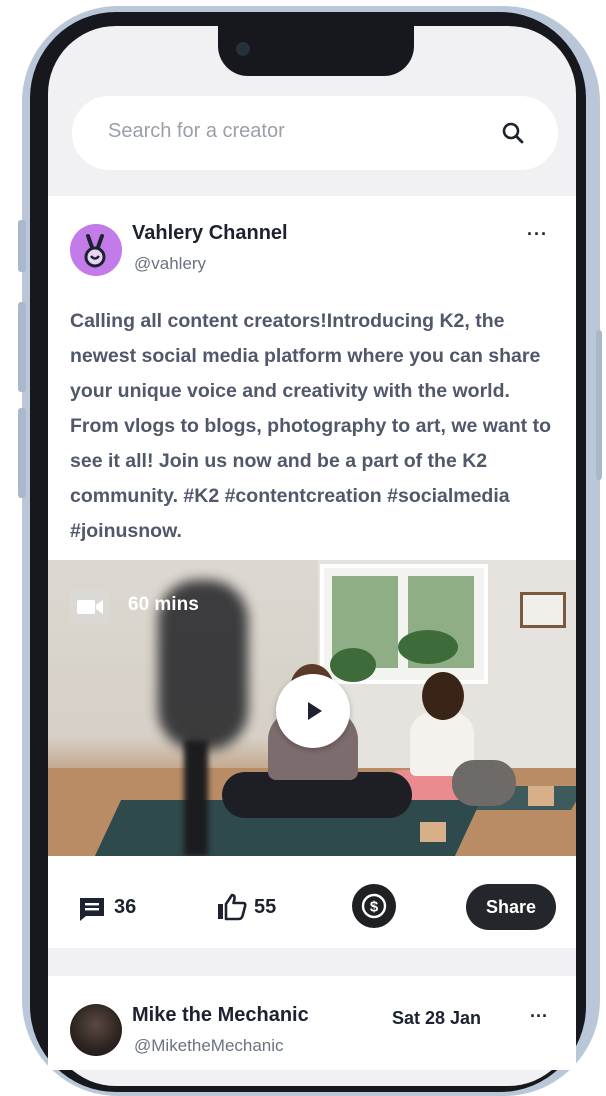 The image size is (606, 1096). Describe the element at coordinates (599, 405) in the screenshot. I see `phone-power-button` at that location.